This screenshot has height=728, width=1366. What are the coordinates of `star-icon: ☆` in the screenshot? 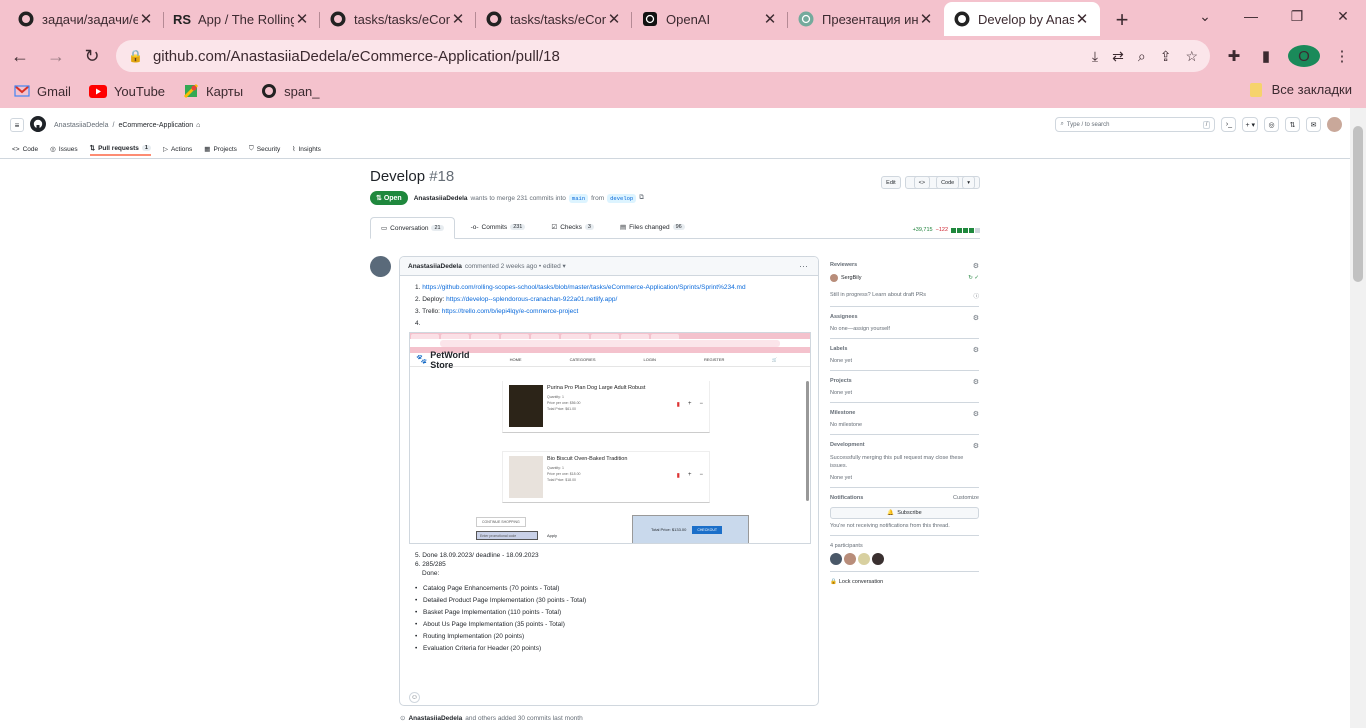 It's located at (1191, 56).